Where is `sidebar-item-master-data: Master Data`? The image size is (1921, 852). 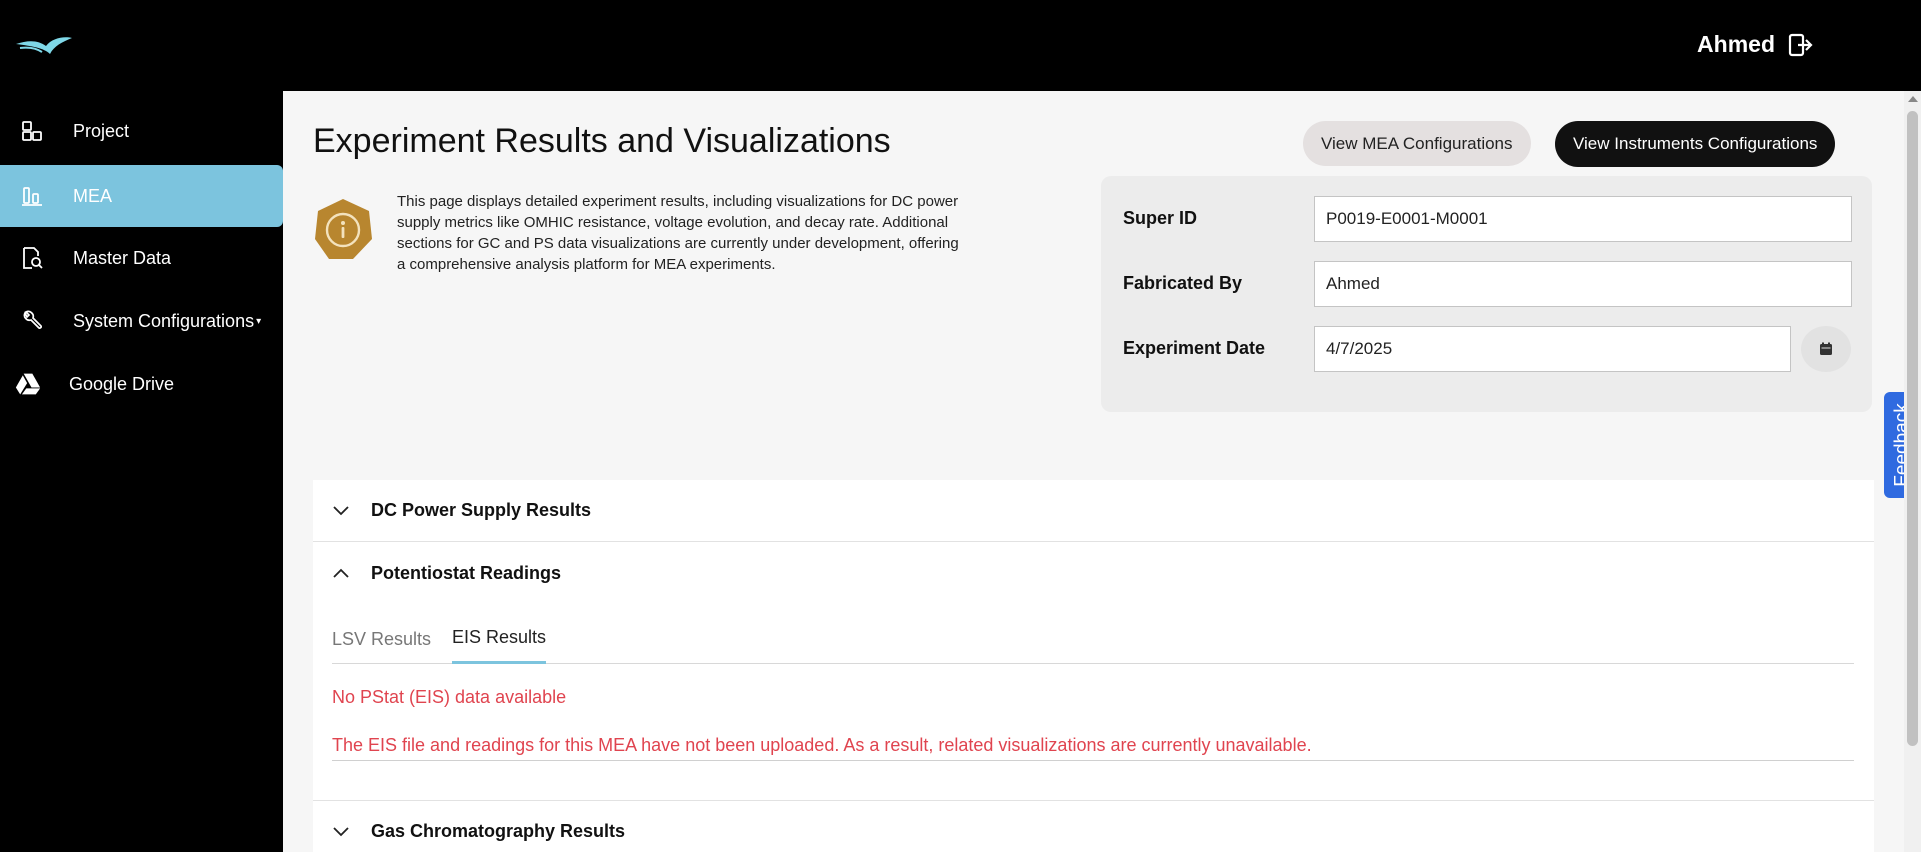
sidebar-item-master-data: Master Data is located at coordinates (141, 258).